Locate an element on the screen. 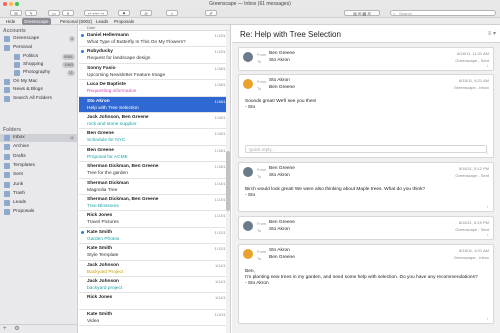 This screenshot has height=333, width=500. view-switcher: ▤ ✉ ▦ ☰ is located at coordinates (362, 13).